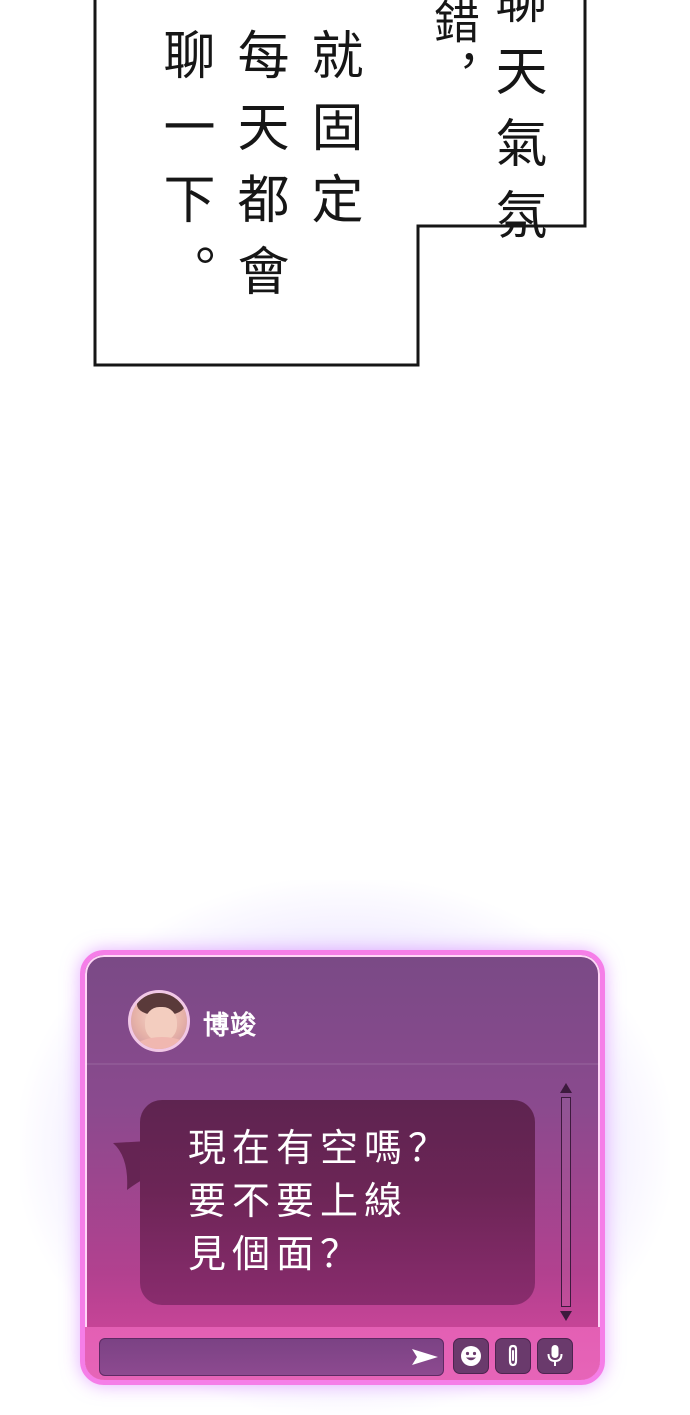  I want to click on avatar, so click(159, 1021).